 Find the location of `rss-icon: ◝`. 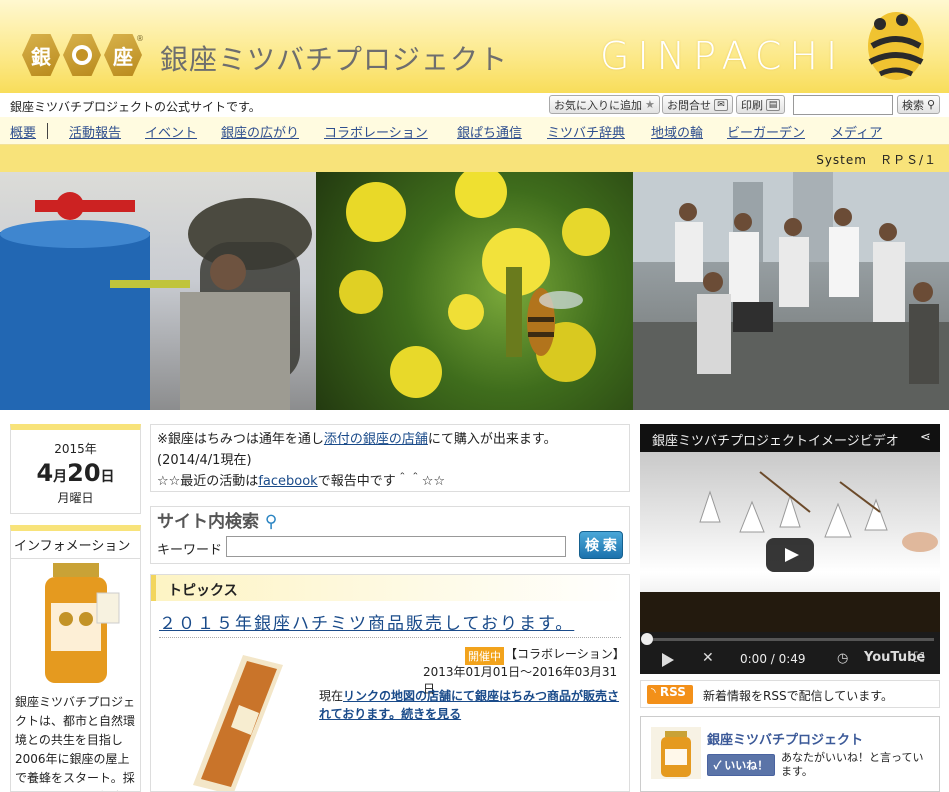

rss-icon: ◝ is located at coordinates (653, 692).